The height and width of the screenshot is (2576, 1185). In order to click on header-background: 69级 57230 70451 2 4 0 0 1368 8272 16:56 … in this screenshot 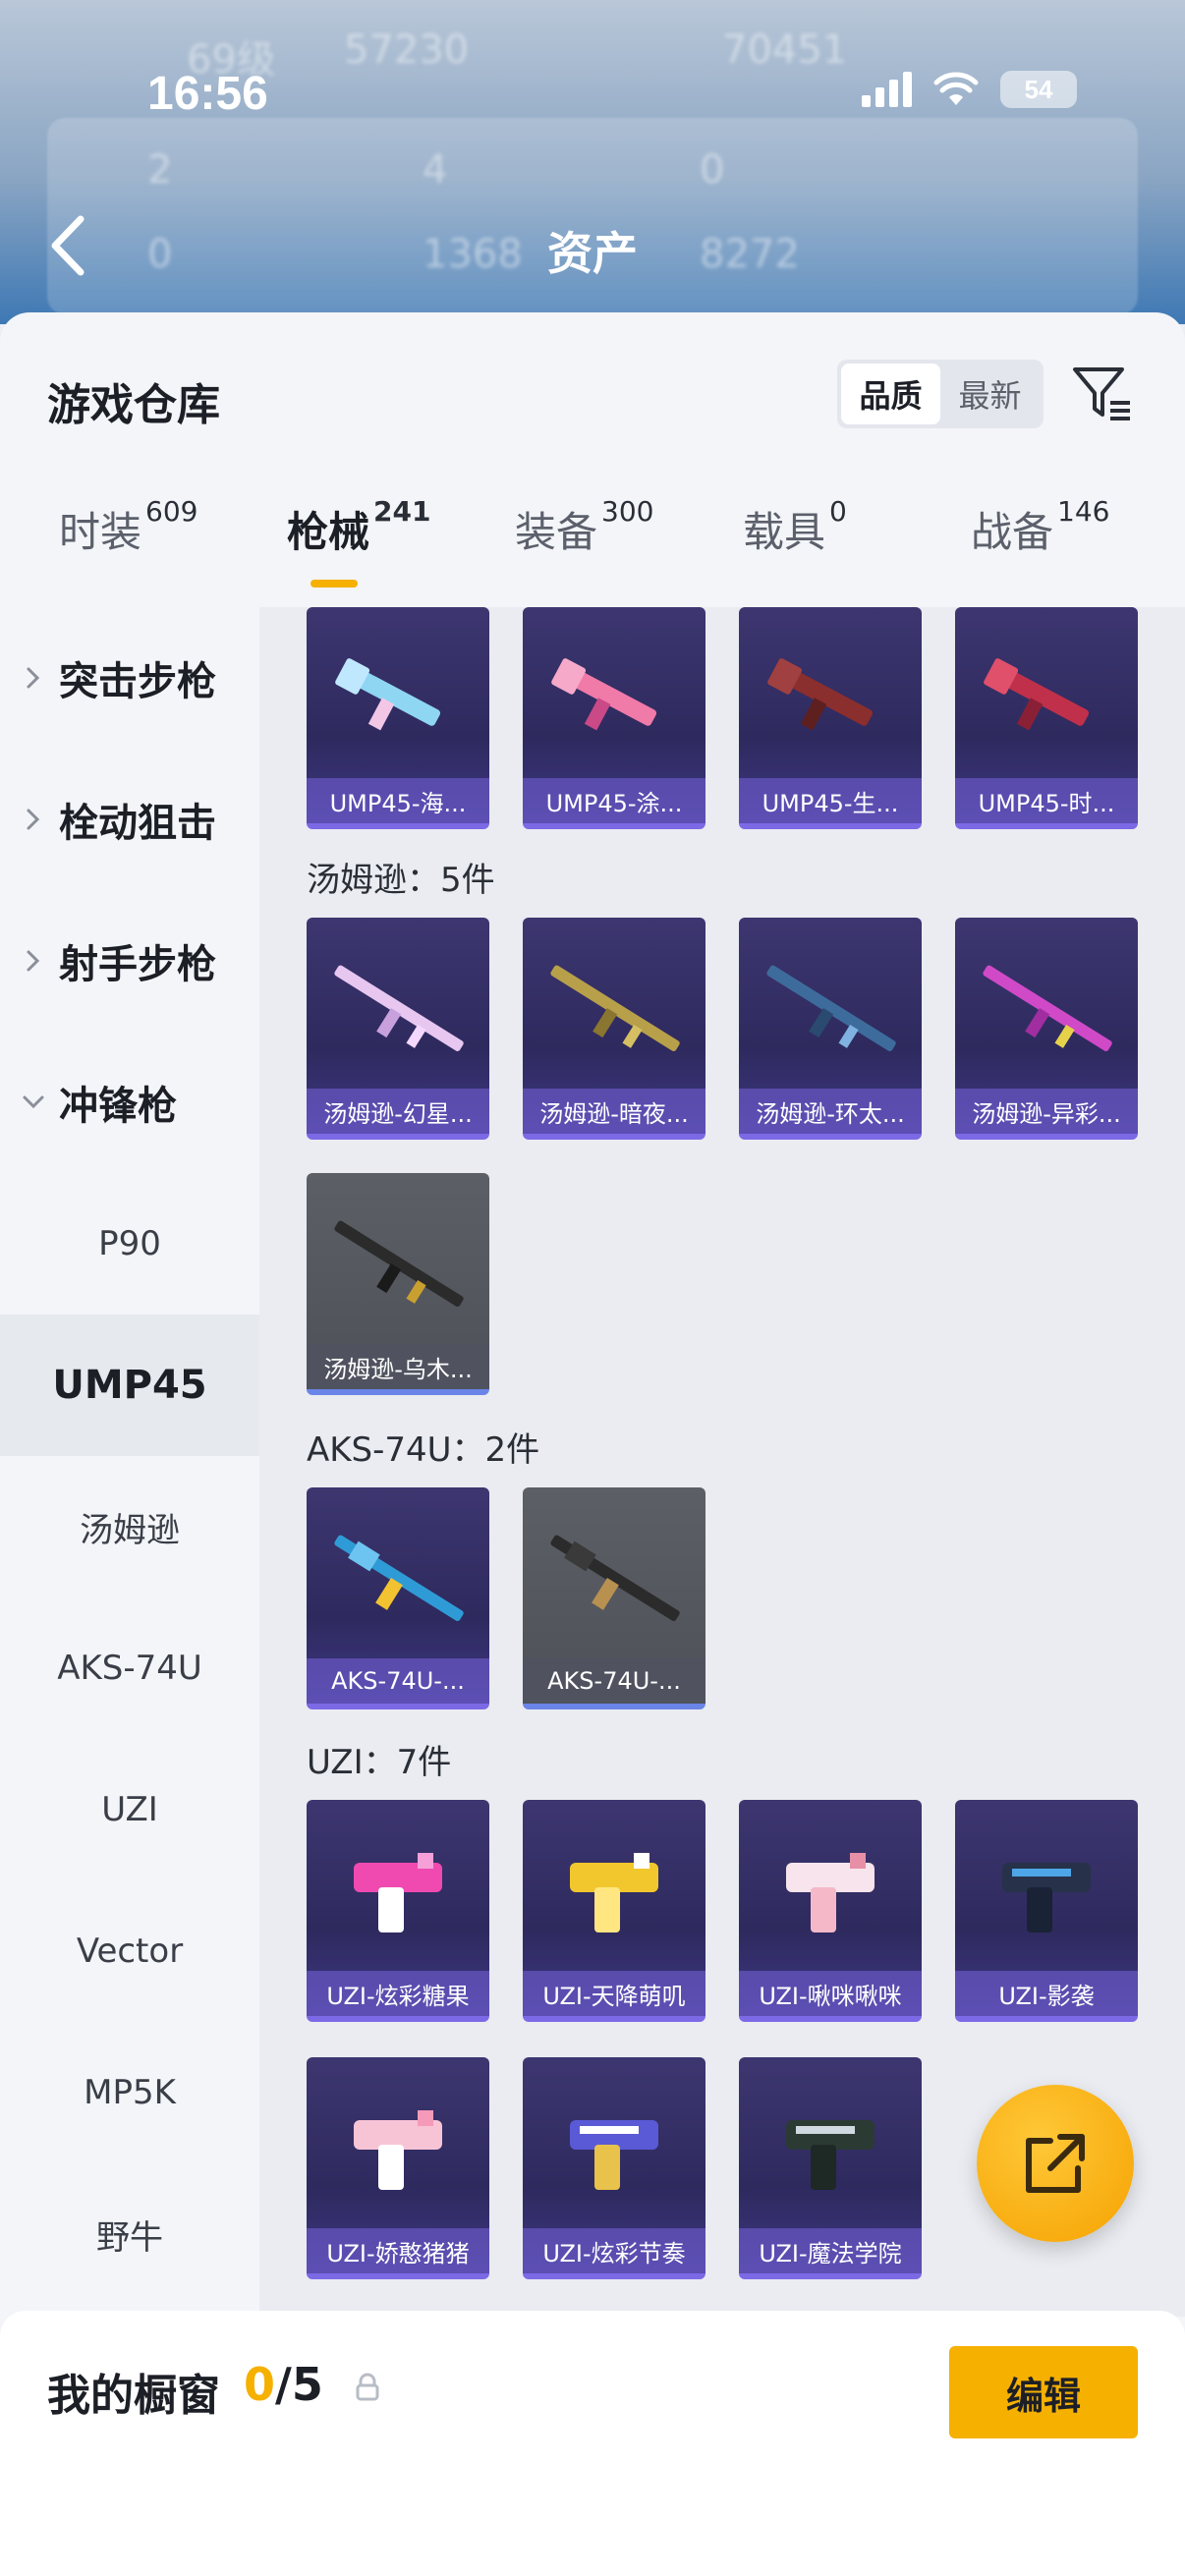, I will do `click(592, 162)`.